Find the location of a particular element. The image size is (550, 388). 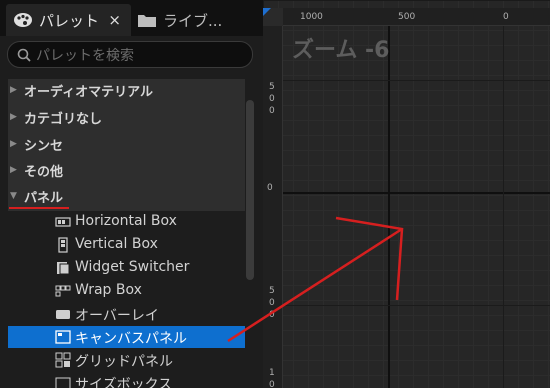

annotation-arrow-shaft is located at coordinates (315, 285).